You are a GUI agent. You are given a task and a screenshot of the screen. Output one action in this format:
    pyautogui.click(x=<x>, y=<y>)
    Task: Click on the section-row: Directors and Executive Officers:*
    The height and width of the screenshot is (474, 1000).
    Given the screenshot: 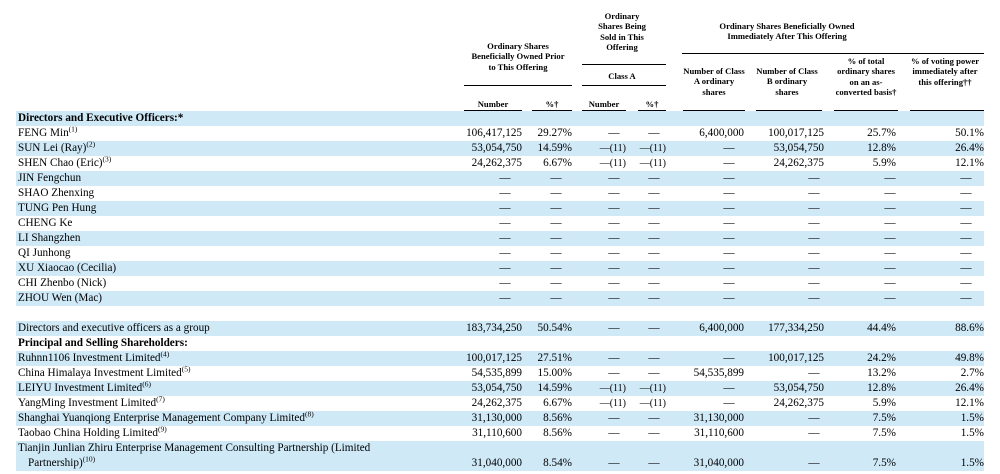 What is the action you would take?
    pyautogui.click(x=500, y=118)
    